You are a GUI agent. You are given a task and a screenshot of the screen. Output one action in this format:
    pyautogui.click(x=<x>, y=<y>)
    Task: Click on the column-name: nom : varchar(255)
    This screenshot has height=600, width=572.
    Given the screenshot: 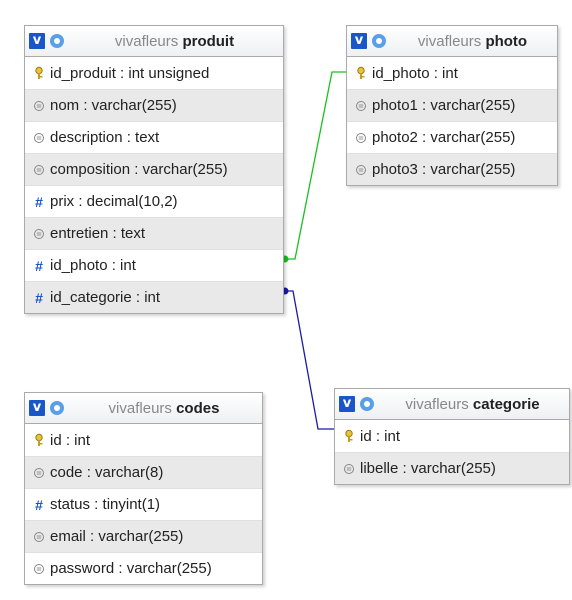 What is the action you would take?
    pyautogui.click(x=113, y=105)
    